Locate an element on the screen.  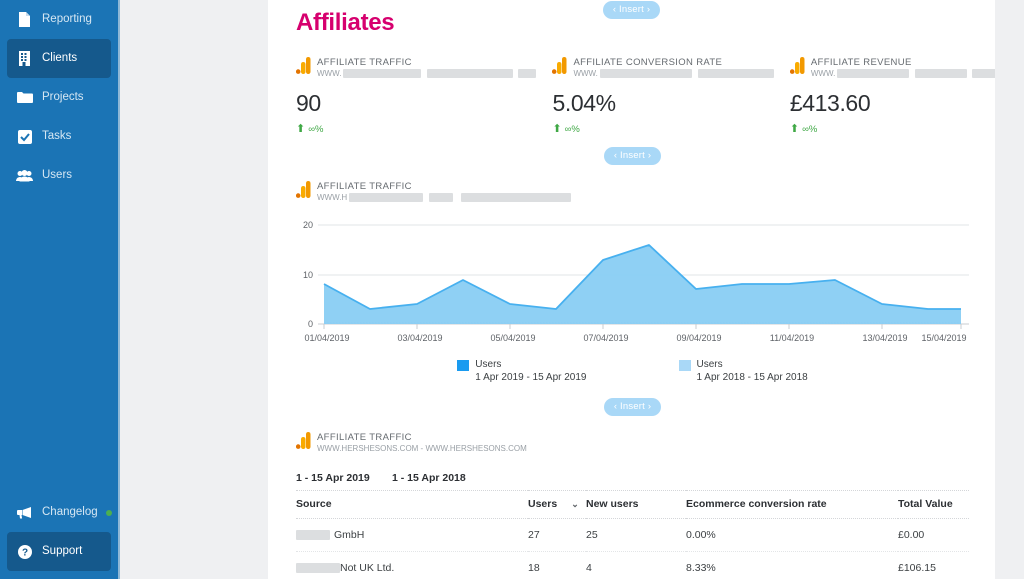
chevron-down-icon: ⌄ is located at coordinates (575, 504).